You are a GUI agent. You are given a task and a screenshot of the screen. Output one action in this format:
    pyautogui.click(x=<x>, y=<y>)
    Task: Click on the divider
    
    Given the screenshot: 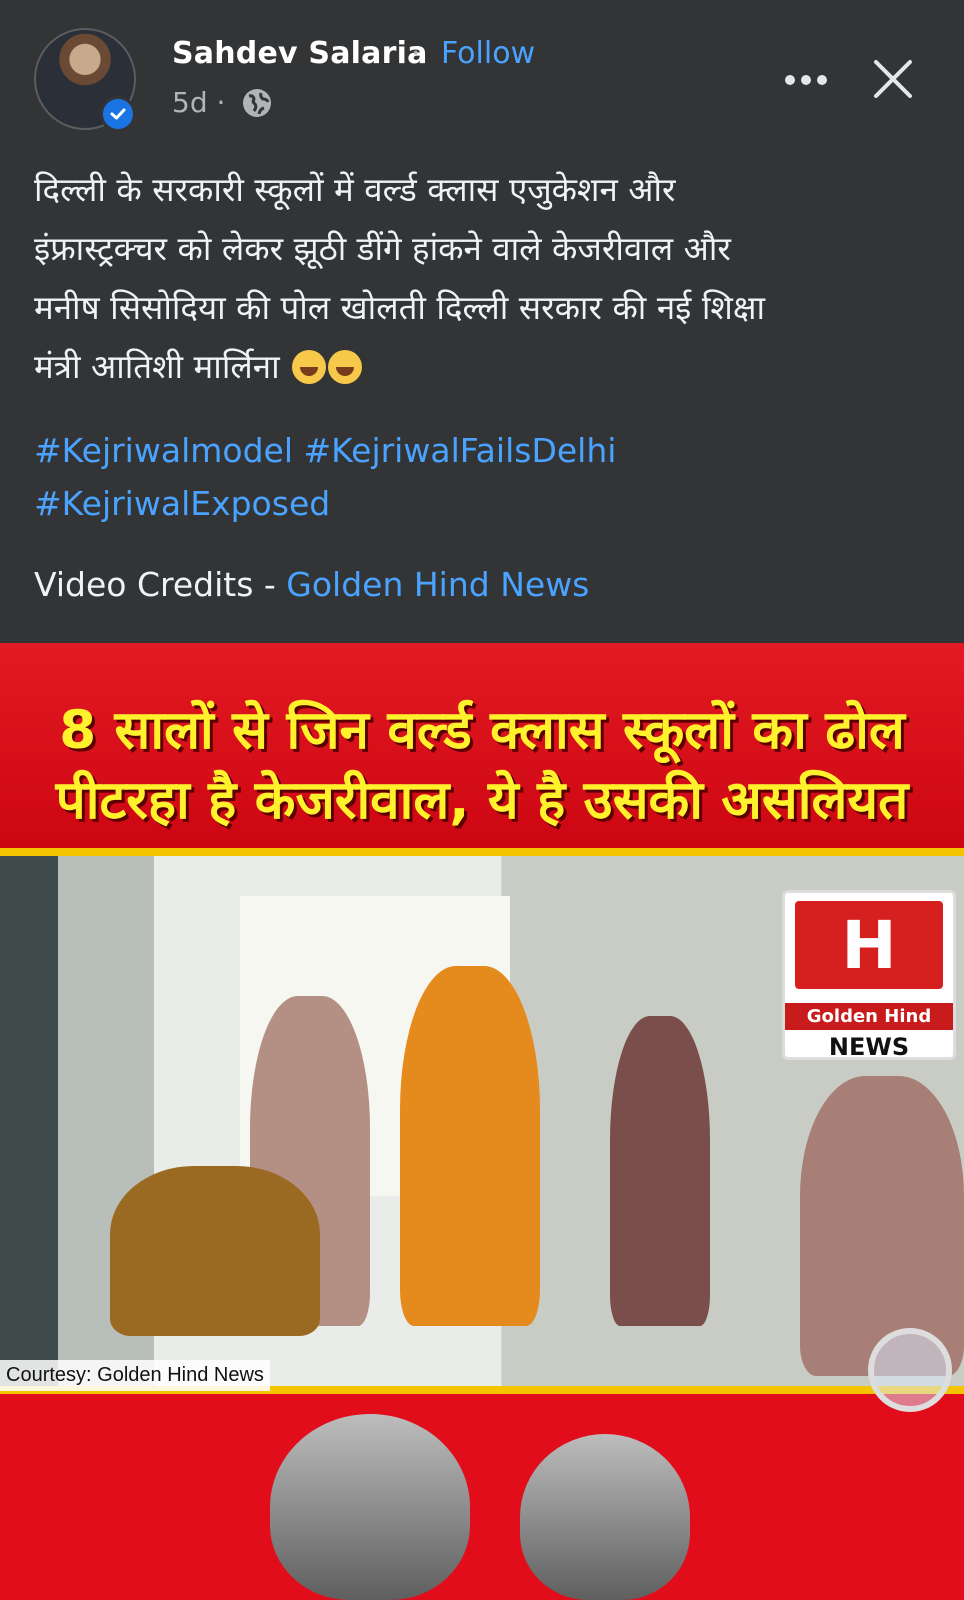 What is the action you would take?
    pyautogui.click(x=482, y=852)
    